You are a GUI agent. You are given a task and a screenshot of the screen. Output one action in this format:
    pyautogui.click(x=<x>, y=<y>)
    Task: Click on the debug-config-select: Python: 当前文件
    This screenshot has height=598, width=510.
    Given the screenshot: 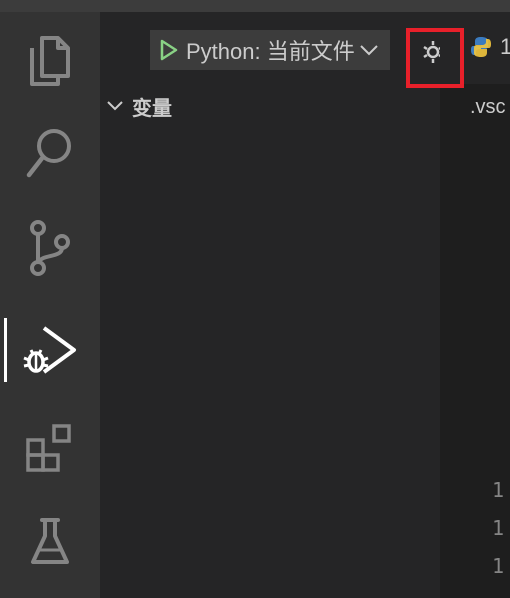 What is the action you would take?
    pyautogui.click(x=270, y=50)
    